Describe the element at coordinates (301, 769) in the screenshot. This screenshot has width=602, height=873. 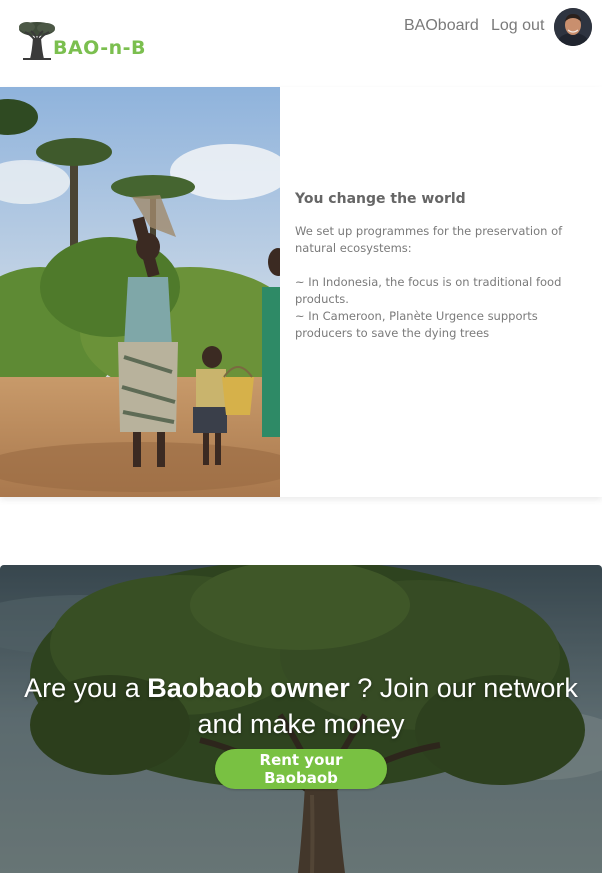
I see `rent-baobab-button: Rent your Baobaob` at that location.